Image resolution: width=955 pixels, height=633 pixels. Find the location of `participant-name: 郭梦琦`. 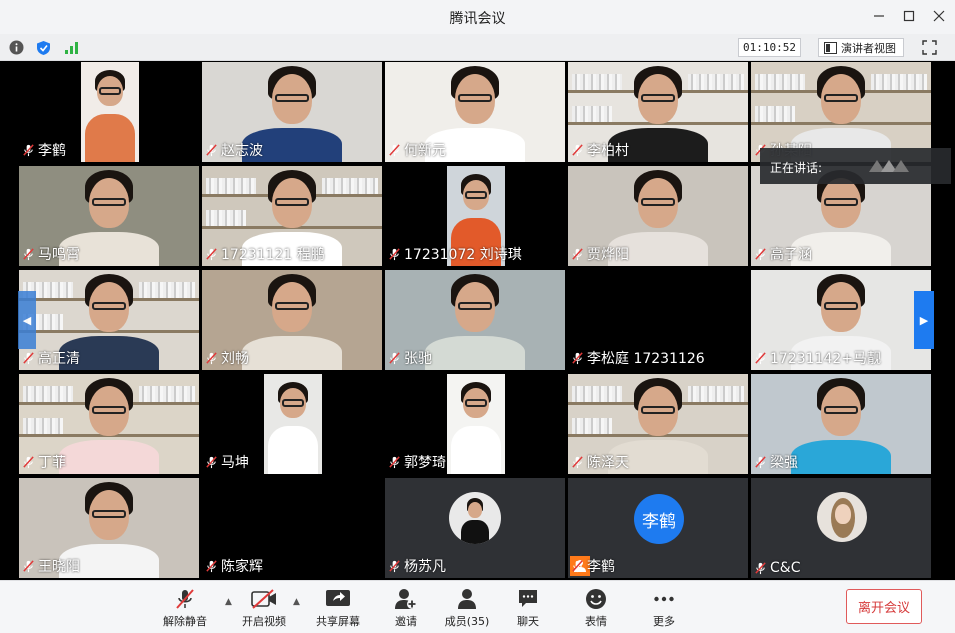

participant-name: 郭梦琦 is located at coordinates (425, 463).